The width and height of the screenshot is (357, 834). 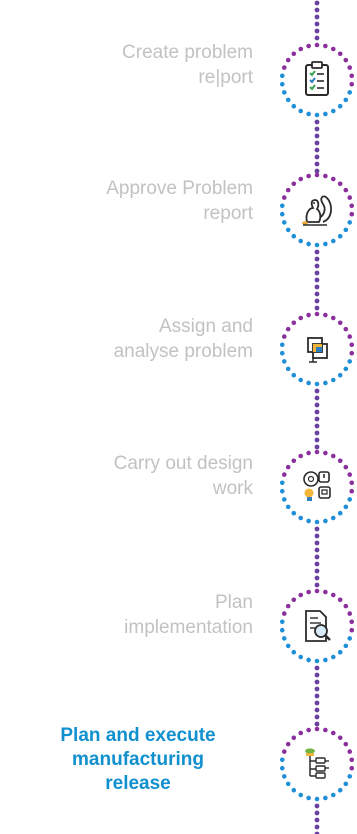 I want to click on step-node-plan-implementation, so click(x=317, y=626).